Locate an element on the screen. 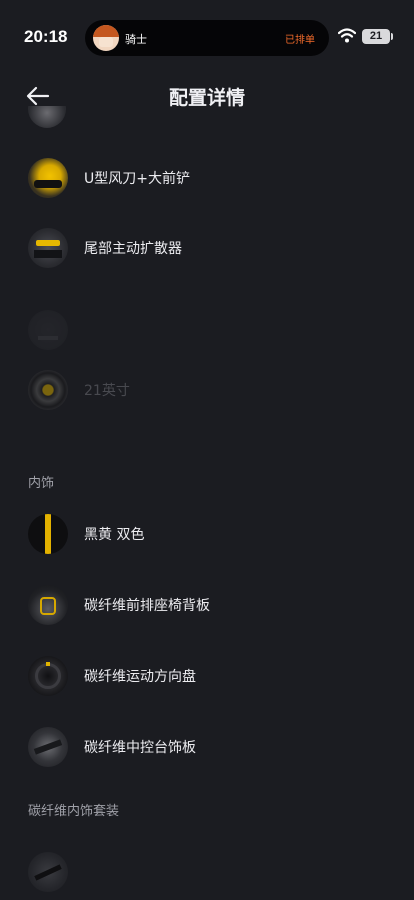 The height and width of the screenshot is (900, 414). item-label: 21英寸 is located at coordinates (107, 391).